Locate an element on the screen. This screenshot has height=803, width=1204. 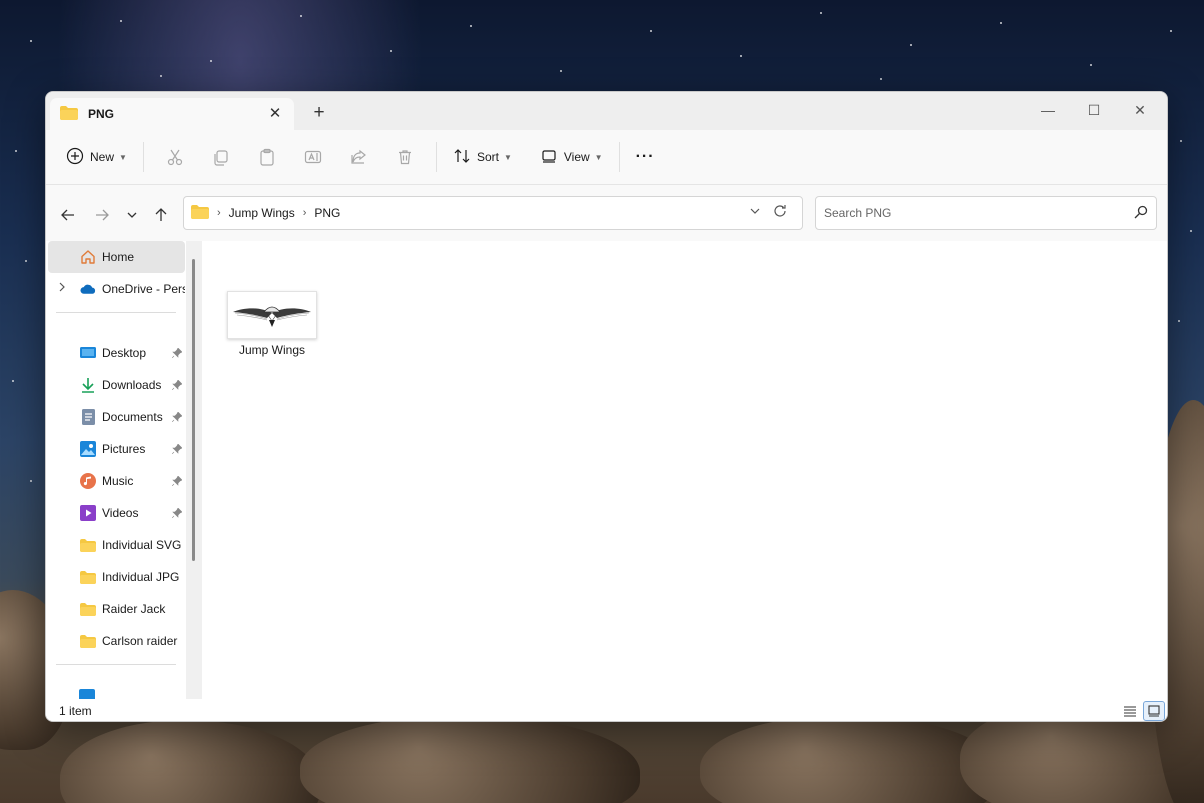
arrow-up-icon is located at coordinates (161, 214).